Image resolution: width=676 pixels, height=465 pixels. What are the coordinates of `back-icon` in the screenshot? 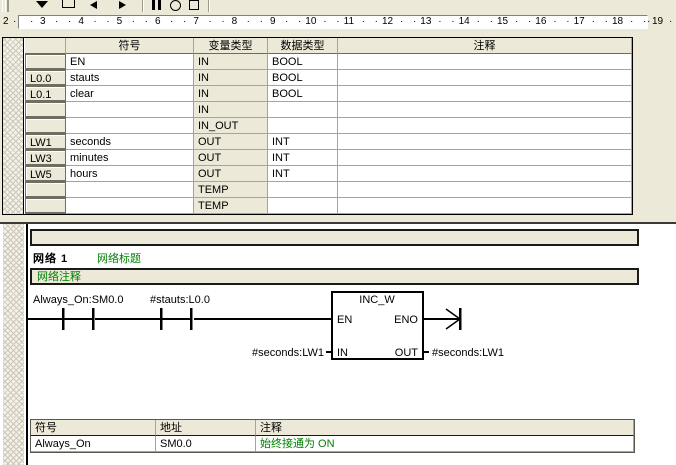 It's located at (93, 5).